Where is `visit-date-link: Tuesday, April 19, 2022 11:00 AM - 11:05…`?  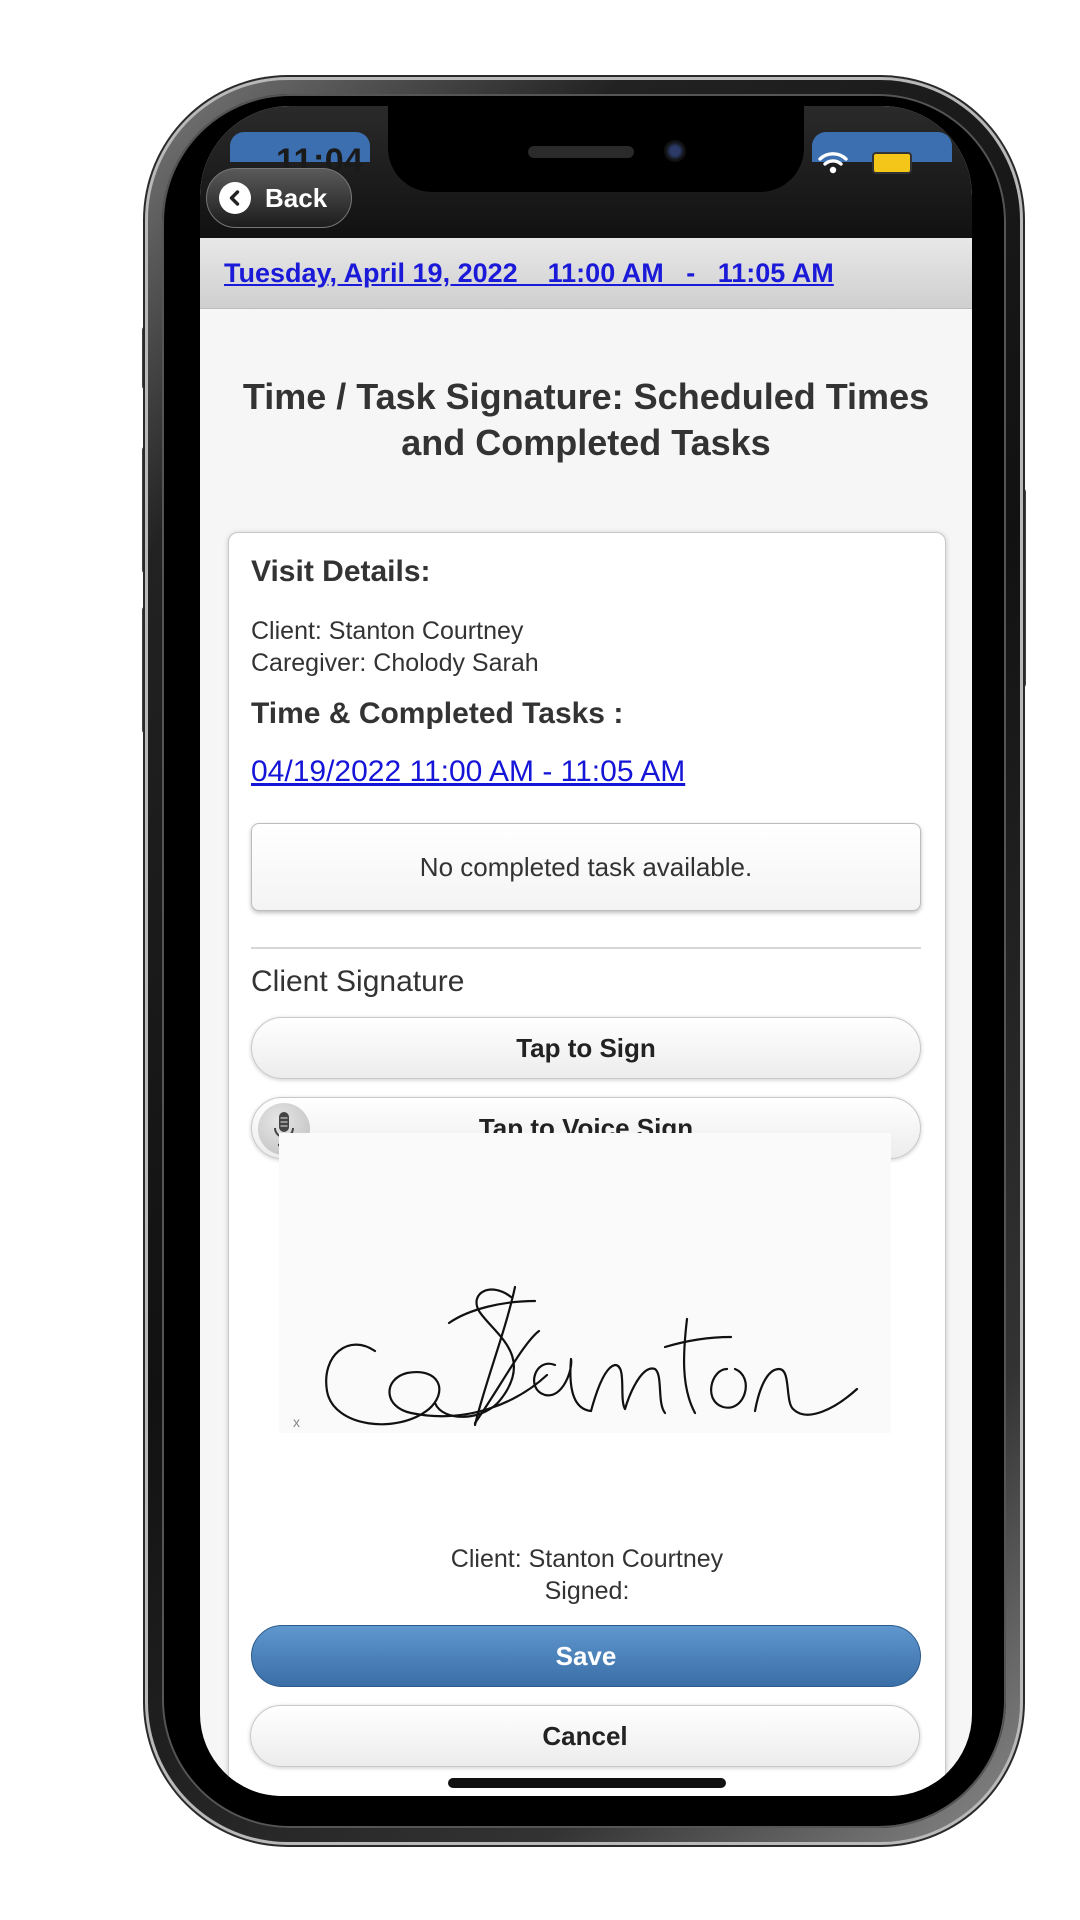
visit-date-link: Tuesday, April 19, 2022 11:00 AM - 11:05… is located at coordinates (529, 273).